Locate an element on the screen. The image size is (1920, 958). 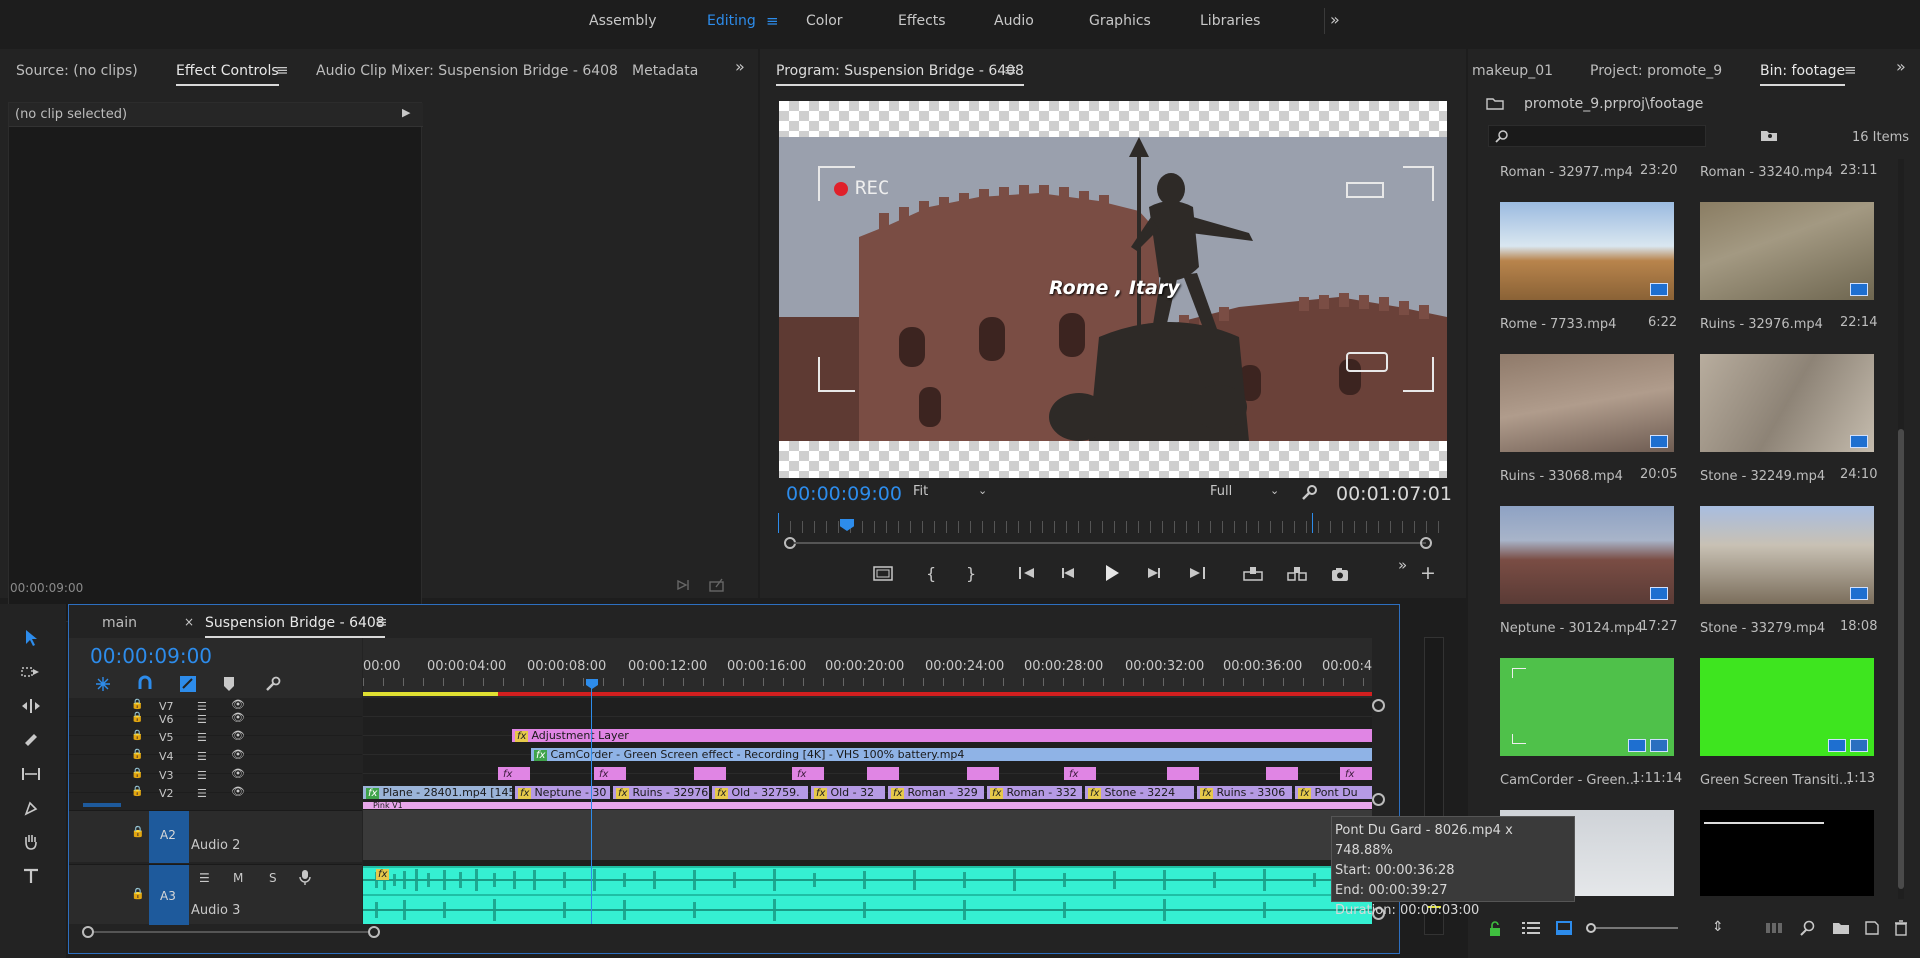
tab-effect-controls: Effect Controls is located at coordinates (227, 74).